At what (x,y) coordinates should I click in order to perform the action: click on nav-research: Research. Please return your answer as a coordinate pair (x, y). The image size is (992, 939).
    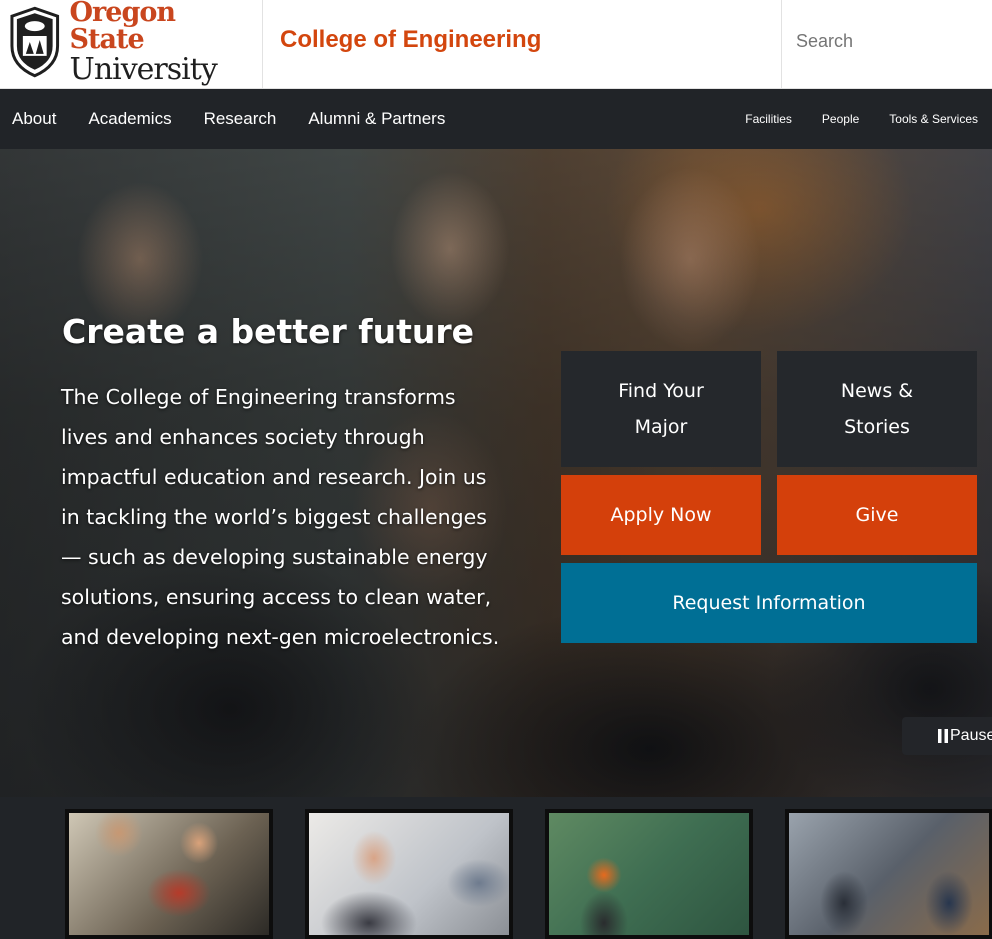
    Looking at the image, I should click on (240, 119).